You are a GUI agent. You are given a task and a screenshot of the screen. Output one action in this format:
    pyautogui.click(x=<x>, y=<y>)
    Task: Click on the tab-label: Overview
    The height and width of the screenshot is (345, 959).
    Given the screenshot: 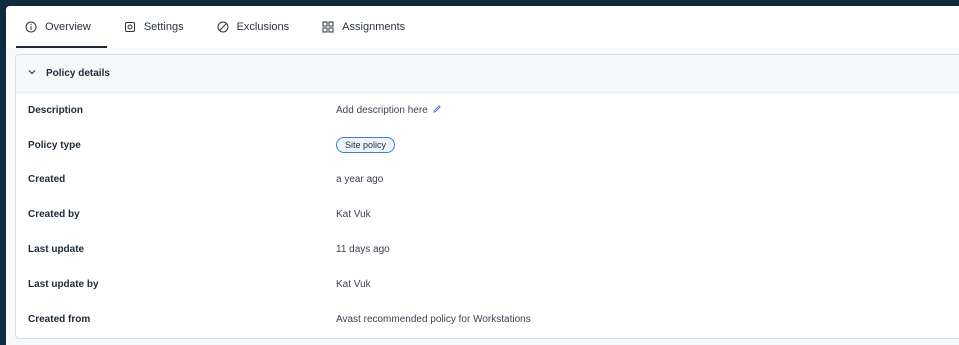 What is the action you would take?
    pyautogui.click(x=68, y=27)
    